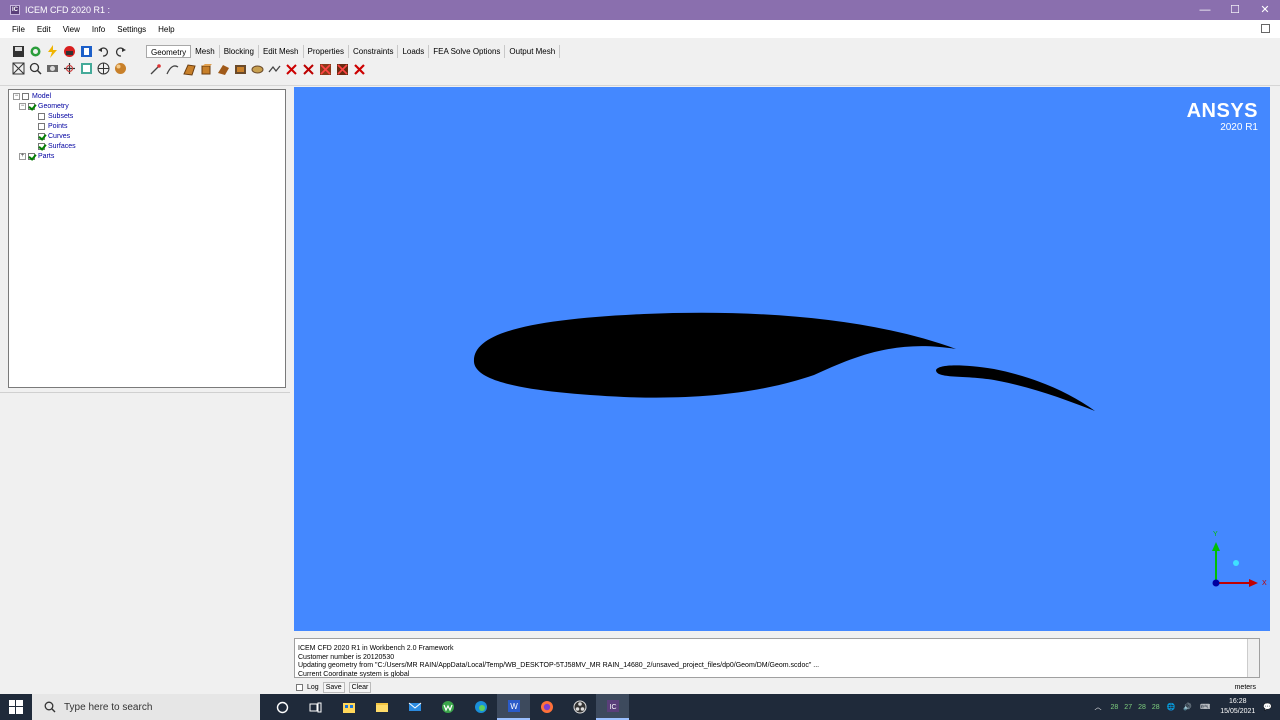 This screenshot has width=1280, height=720. Describe the element at coordinates (86, 68) in the screenshot. I see `display-options-icon` at that location.